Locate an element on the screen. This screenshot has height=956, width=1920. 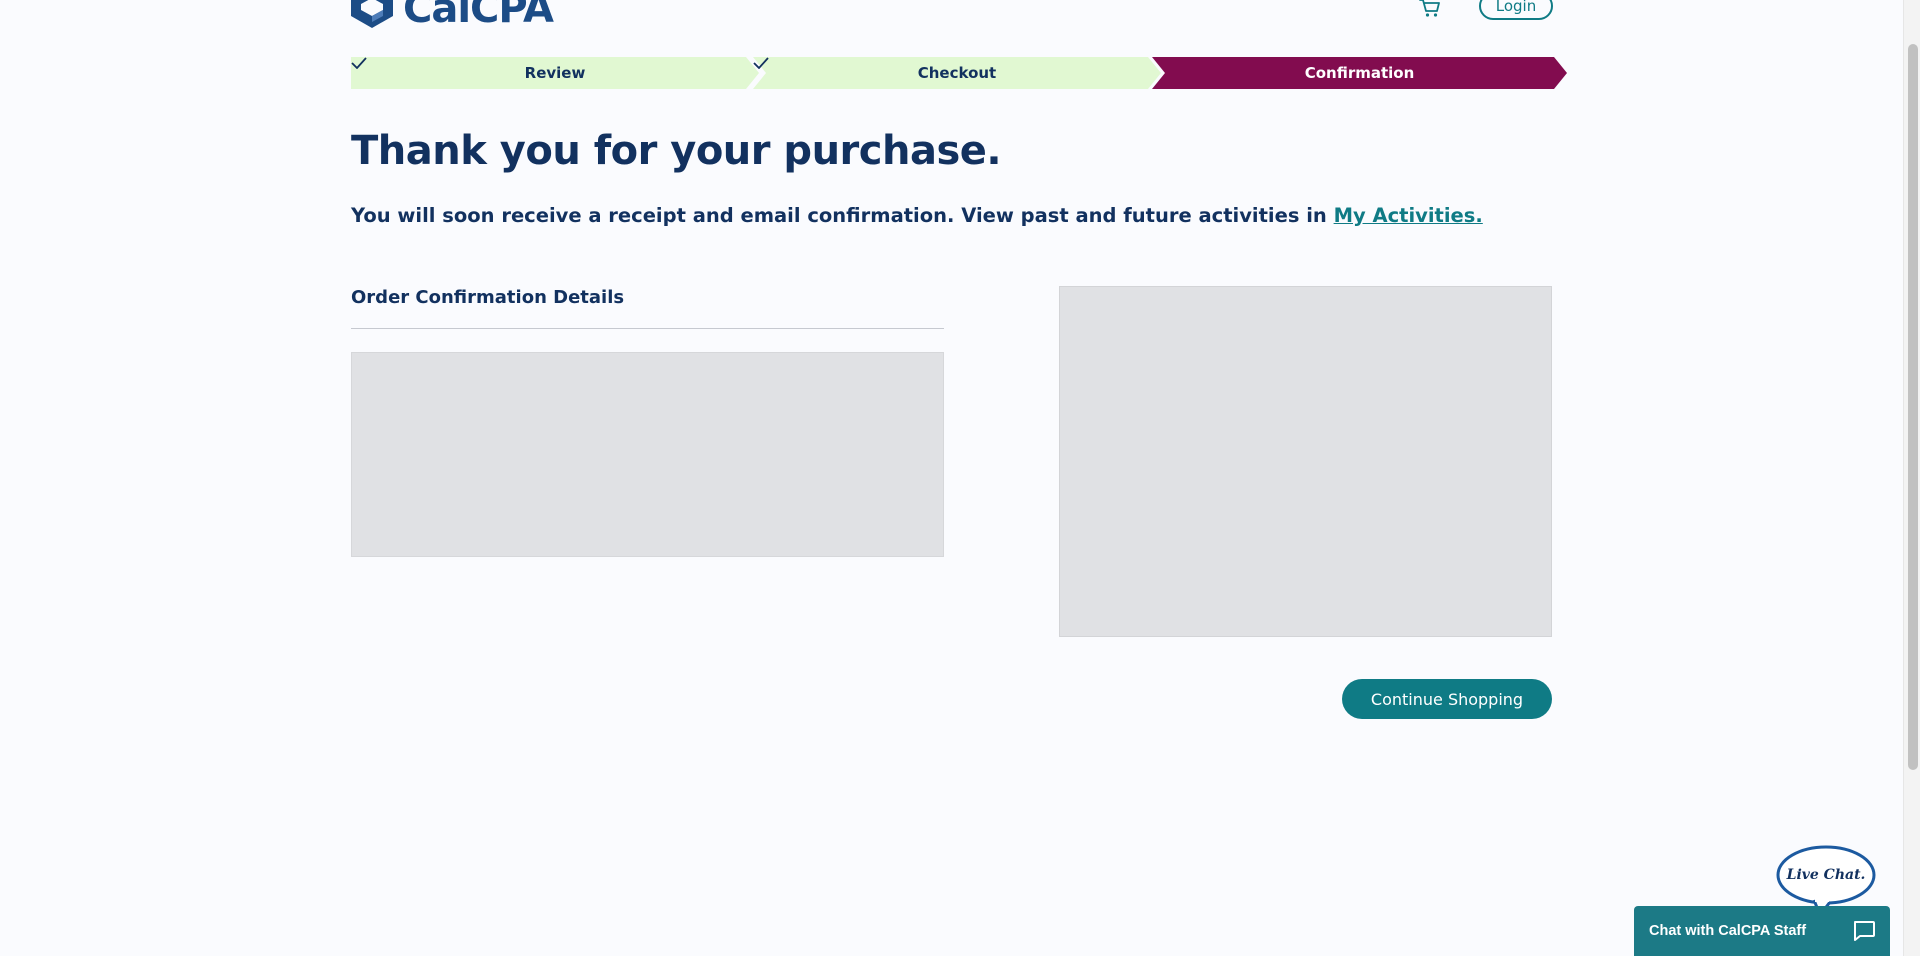
chat-icon is located at coordinates (1864, 931).